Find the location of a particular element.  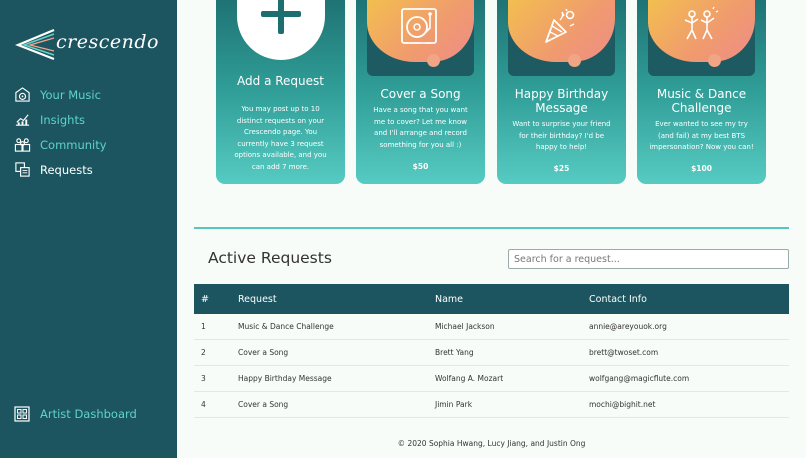

card-price: $100 is located at coordinates (701, 168).